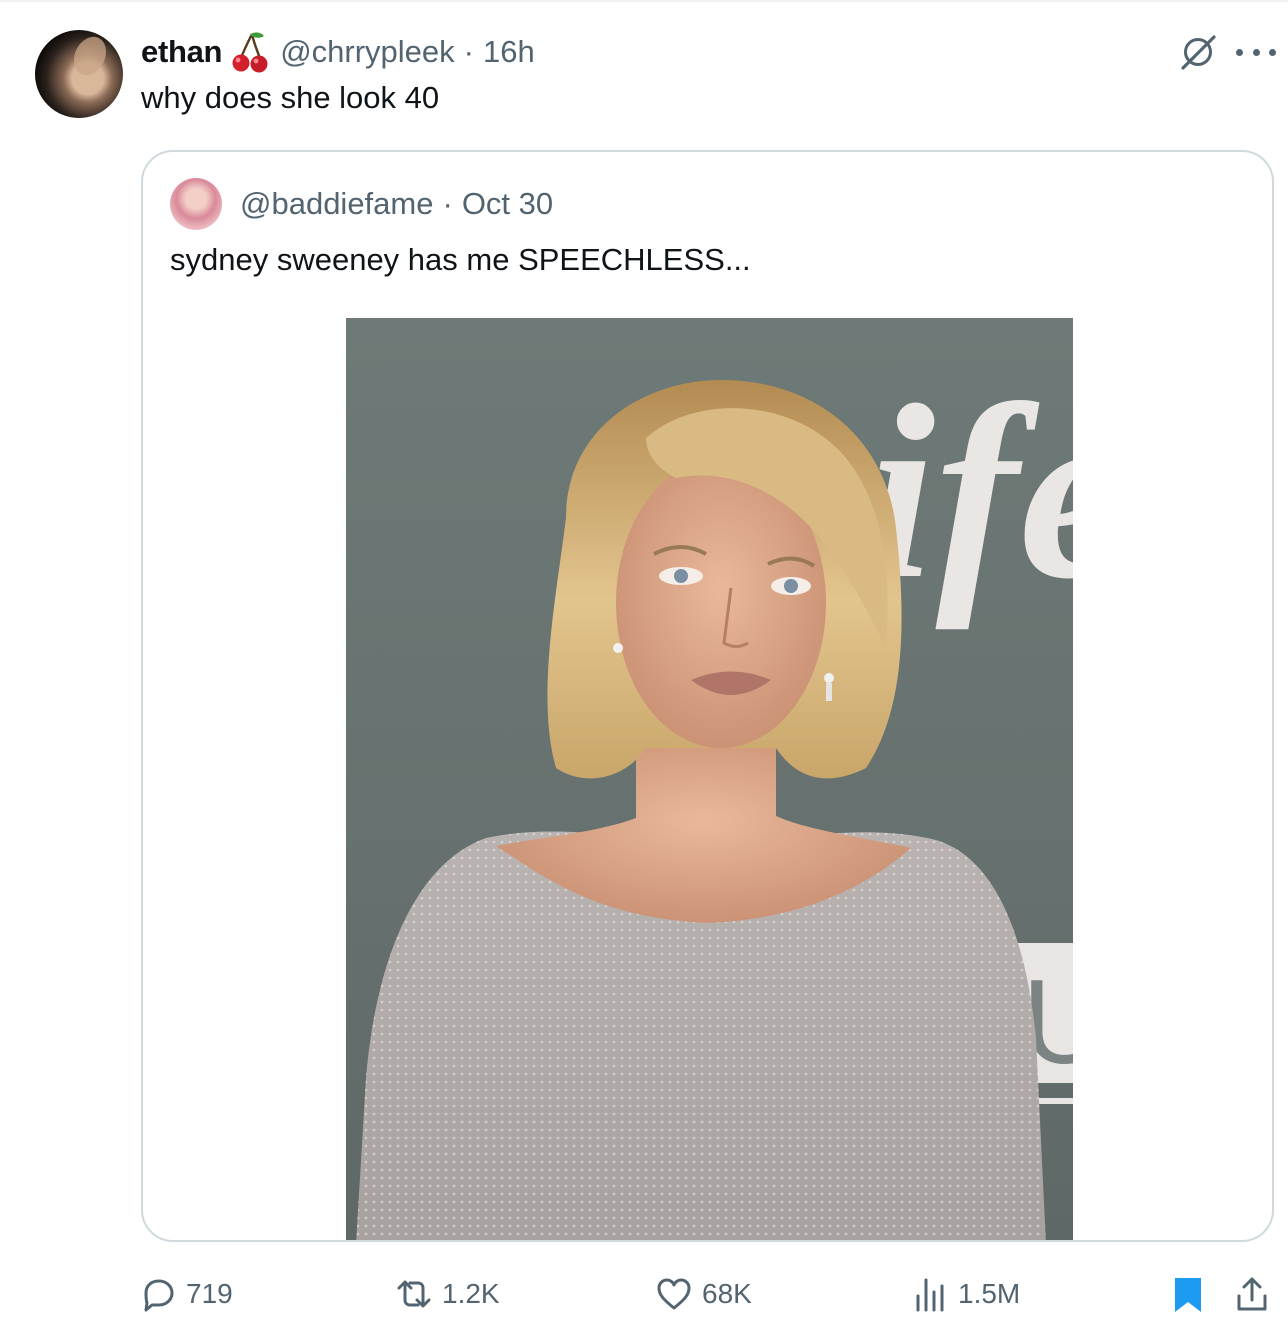  Describe the element at coordinates (471, 1293) in the screenshot. I see `retweet-count: 1.2K` at that location.